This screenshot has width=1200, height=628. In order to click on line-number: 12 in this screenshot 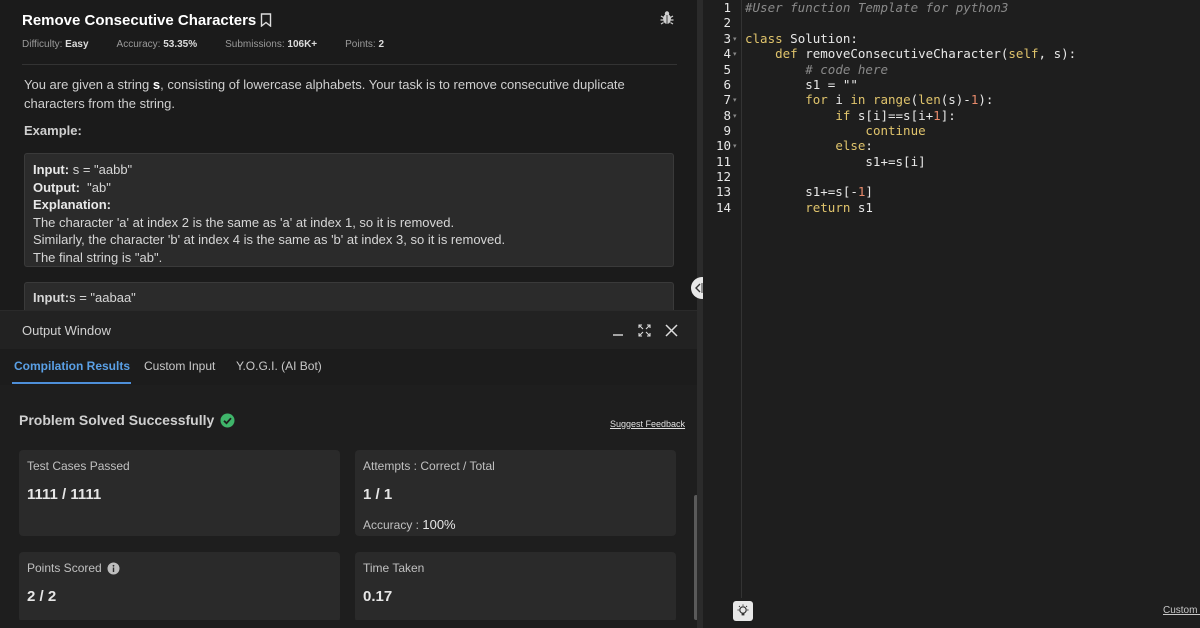, I will do `click(723, 176)`.